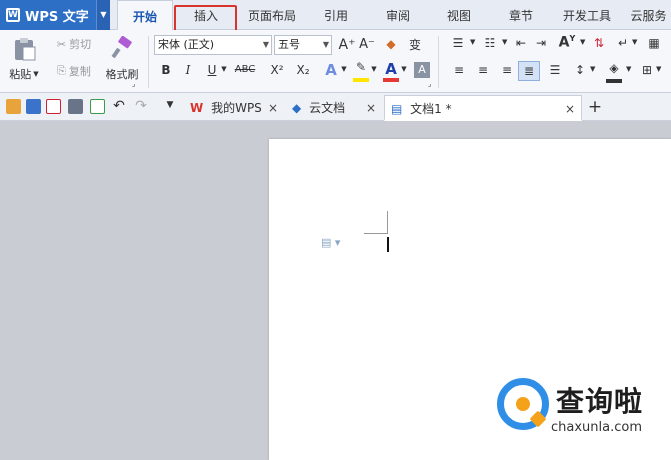  I want to click on print-icon, so click(75, 106).